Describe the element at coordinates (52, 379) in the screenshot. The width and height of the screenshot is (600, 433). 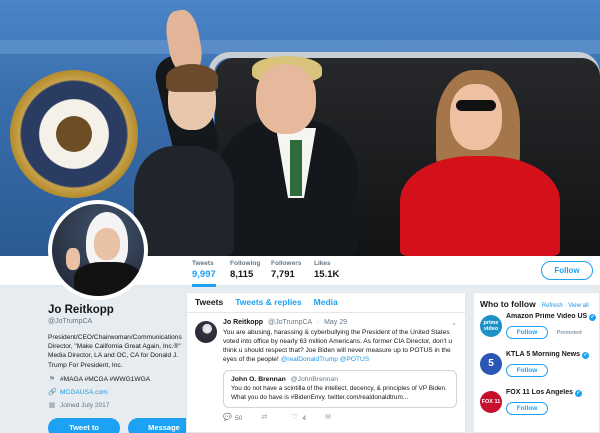
I see `flag-icon: ⚑` at that location.